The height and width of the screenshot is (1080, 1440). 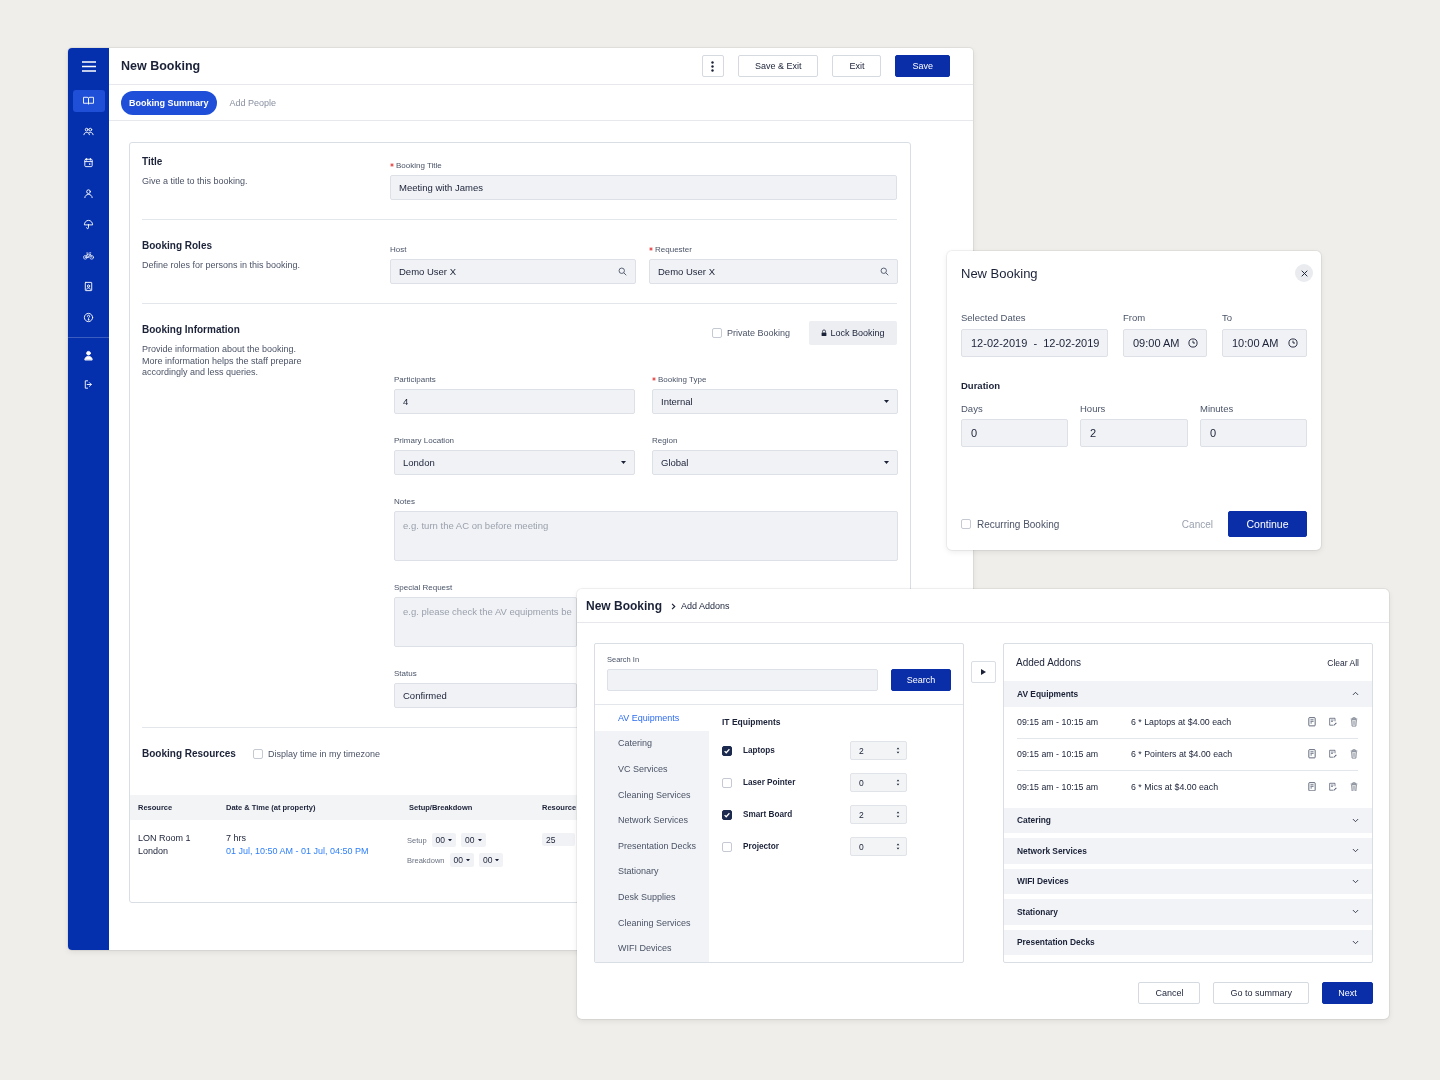 I want to click on breadcrumb-text: Add Addons, so click(x=705, y=605).